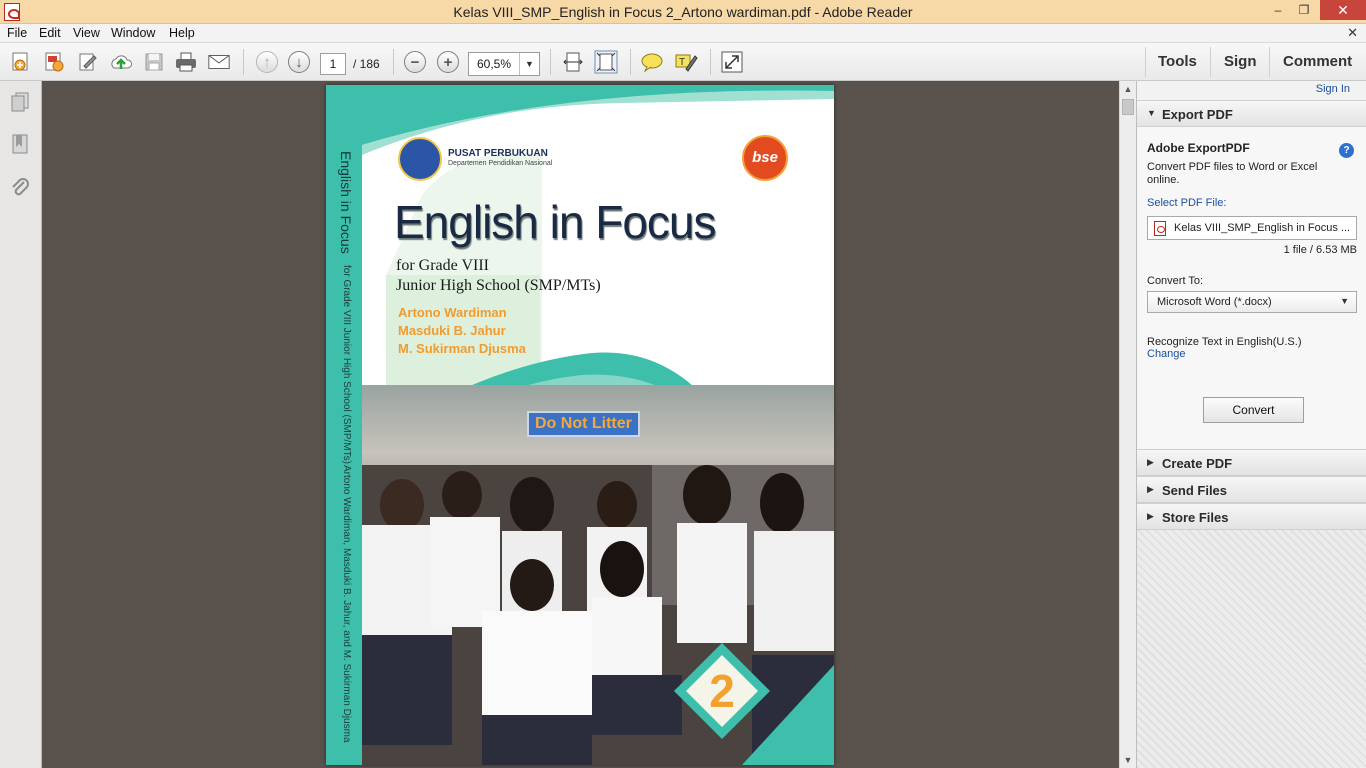  I want to click on full-screen-icon, so click(732, 62).